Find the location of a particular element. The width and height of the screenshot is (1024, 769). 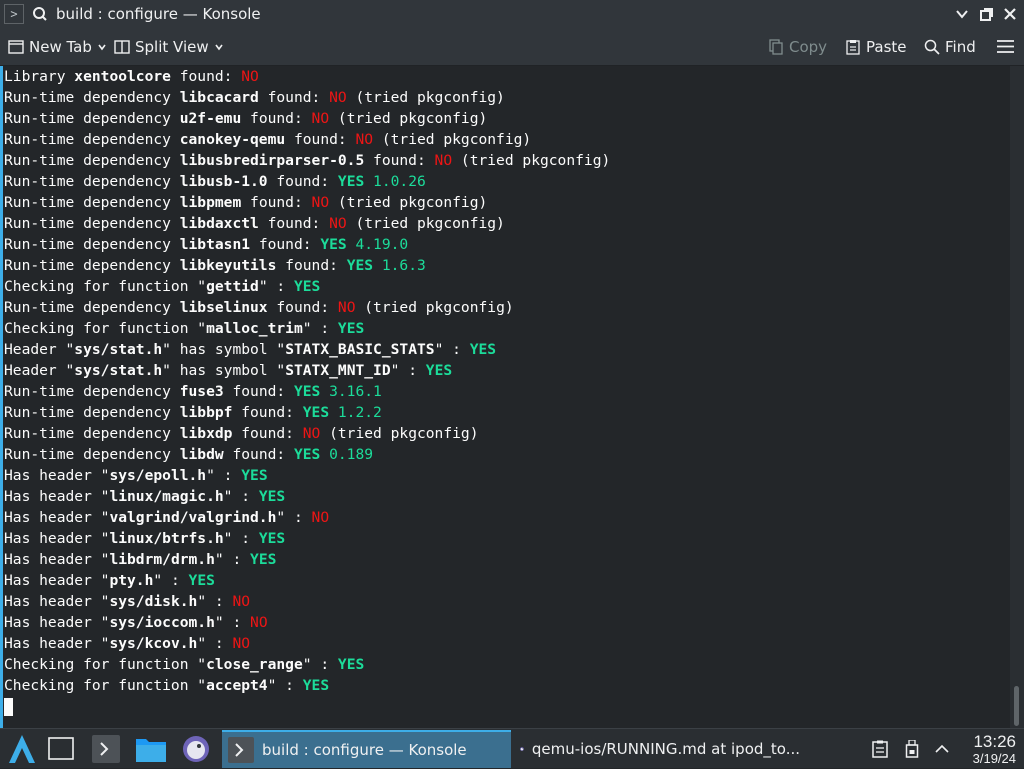

paste-icon is located at coordinates (853, 47).